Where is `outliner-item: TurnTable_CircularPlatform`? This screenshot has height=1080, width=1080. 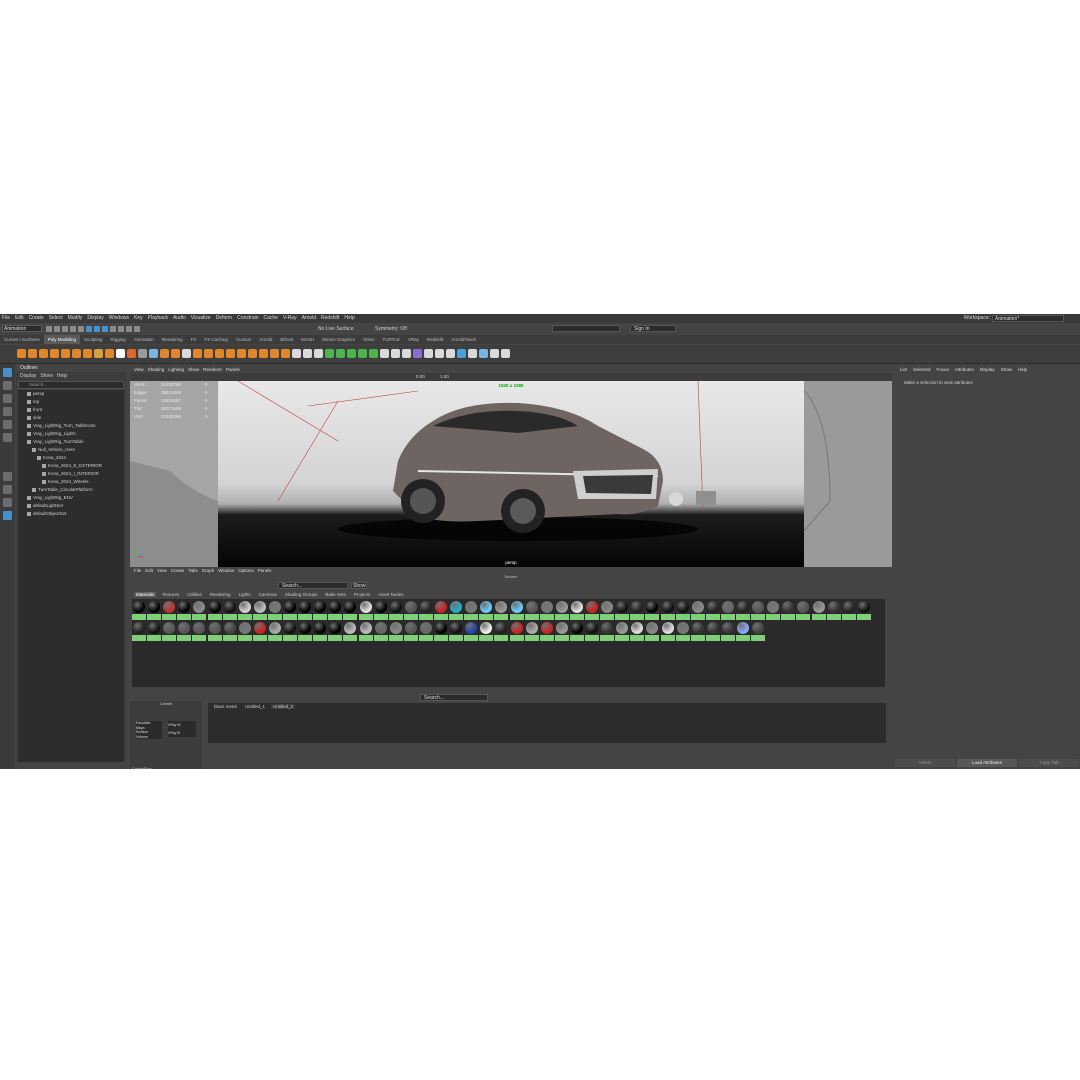
outliner-item: TurnTable_CircularPlatform is located at coordinates (71, 490).